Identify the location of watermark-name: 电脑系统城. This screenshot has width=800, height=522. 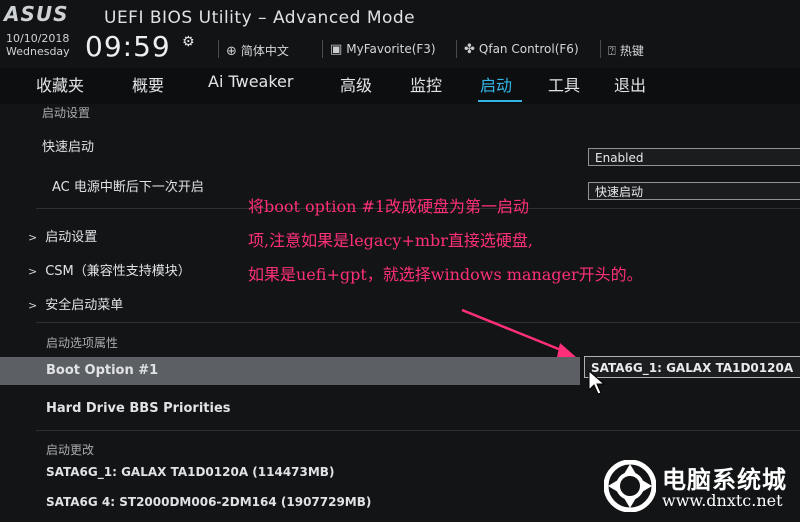
(724, 480).